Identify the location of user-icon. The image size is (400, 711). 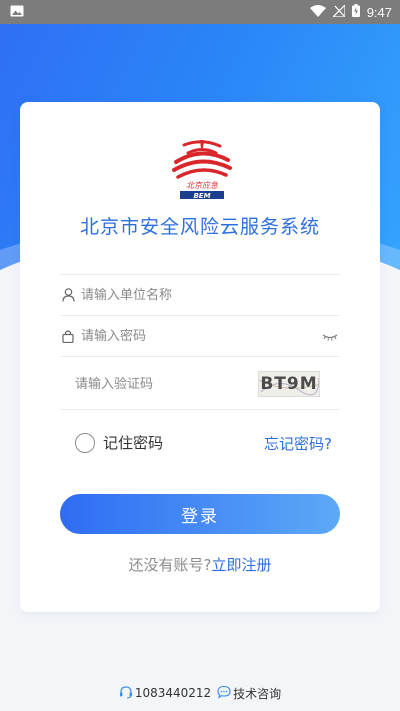
(68, 295).